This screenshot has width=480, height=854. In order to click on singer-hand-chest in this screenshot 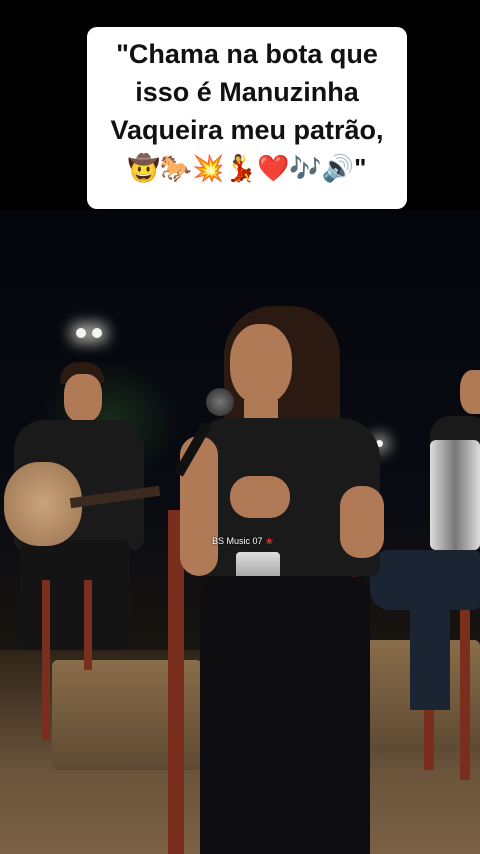, I will do `click(260, 497)`.